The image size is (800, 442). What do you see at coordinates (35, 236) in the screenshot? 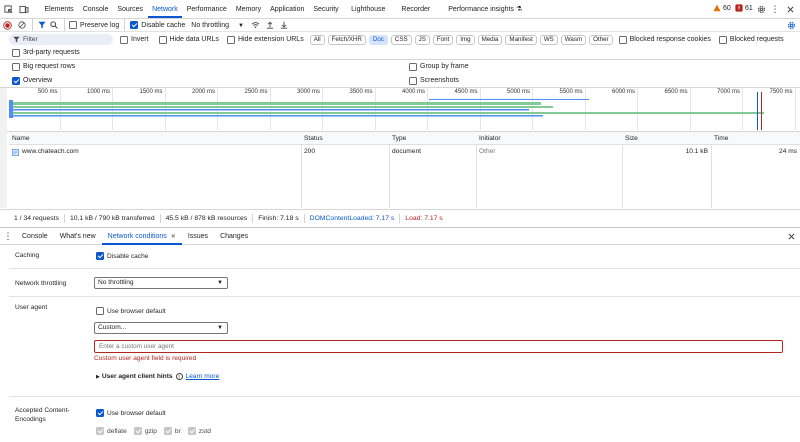
I see `drawer-tab-console: Console` at bounding box center [35, 236].